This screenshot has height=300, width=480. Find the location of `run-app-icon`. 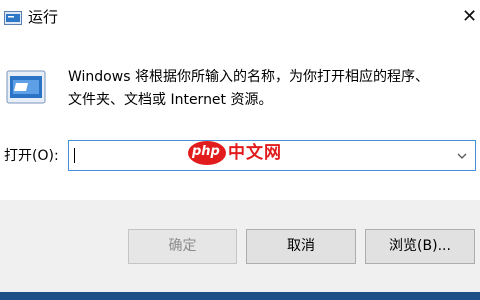

run-app-icon is located at coordinates (26, 87).